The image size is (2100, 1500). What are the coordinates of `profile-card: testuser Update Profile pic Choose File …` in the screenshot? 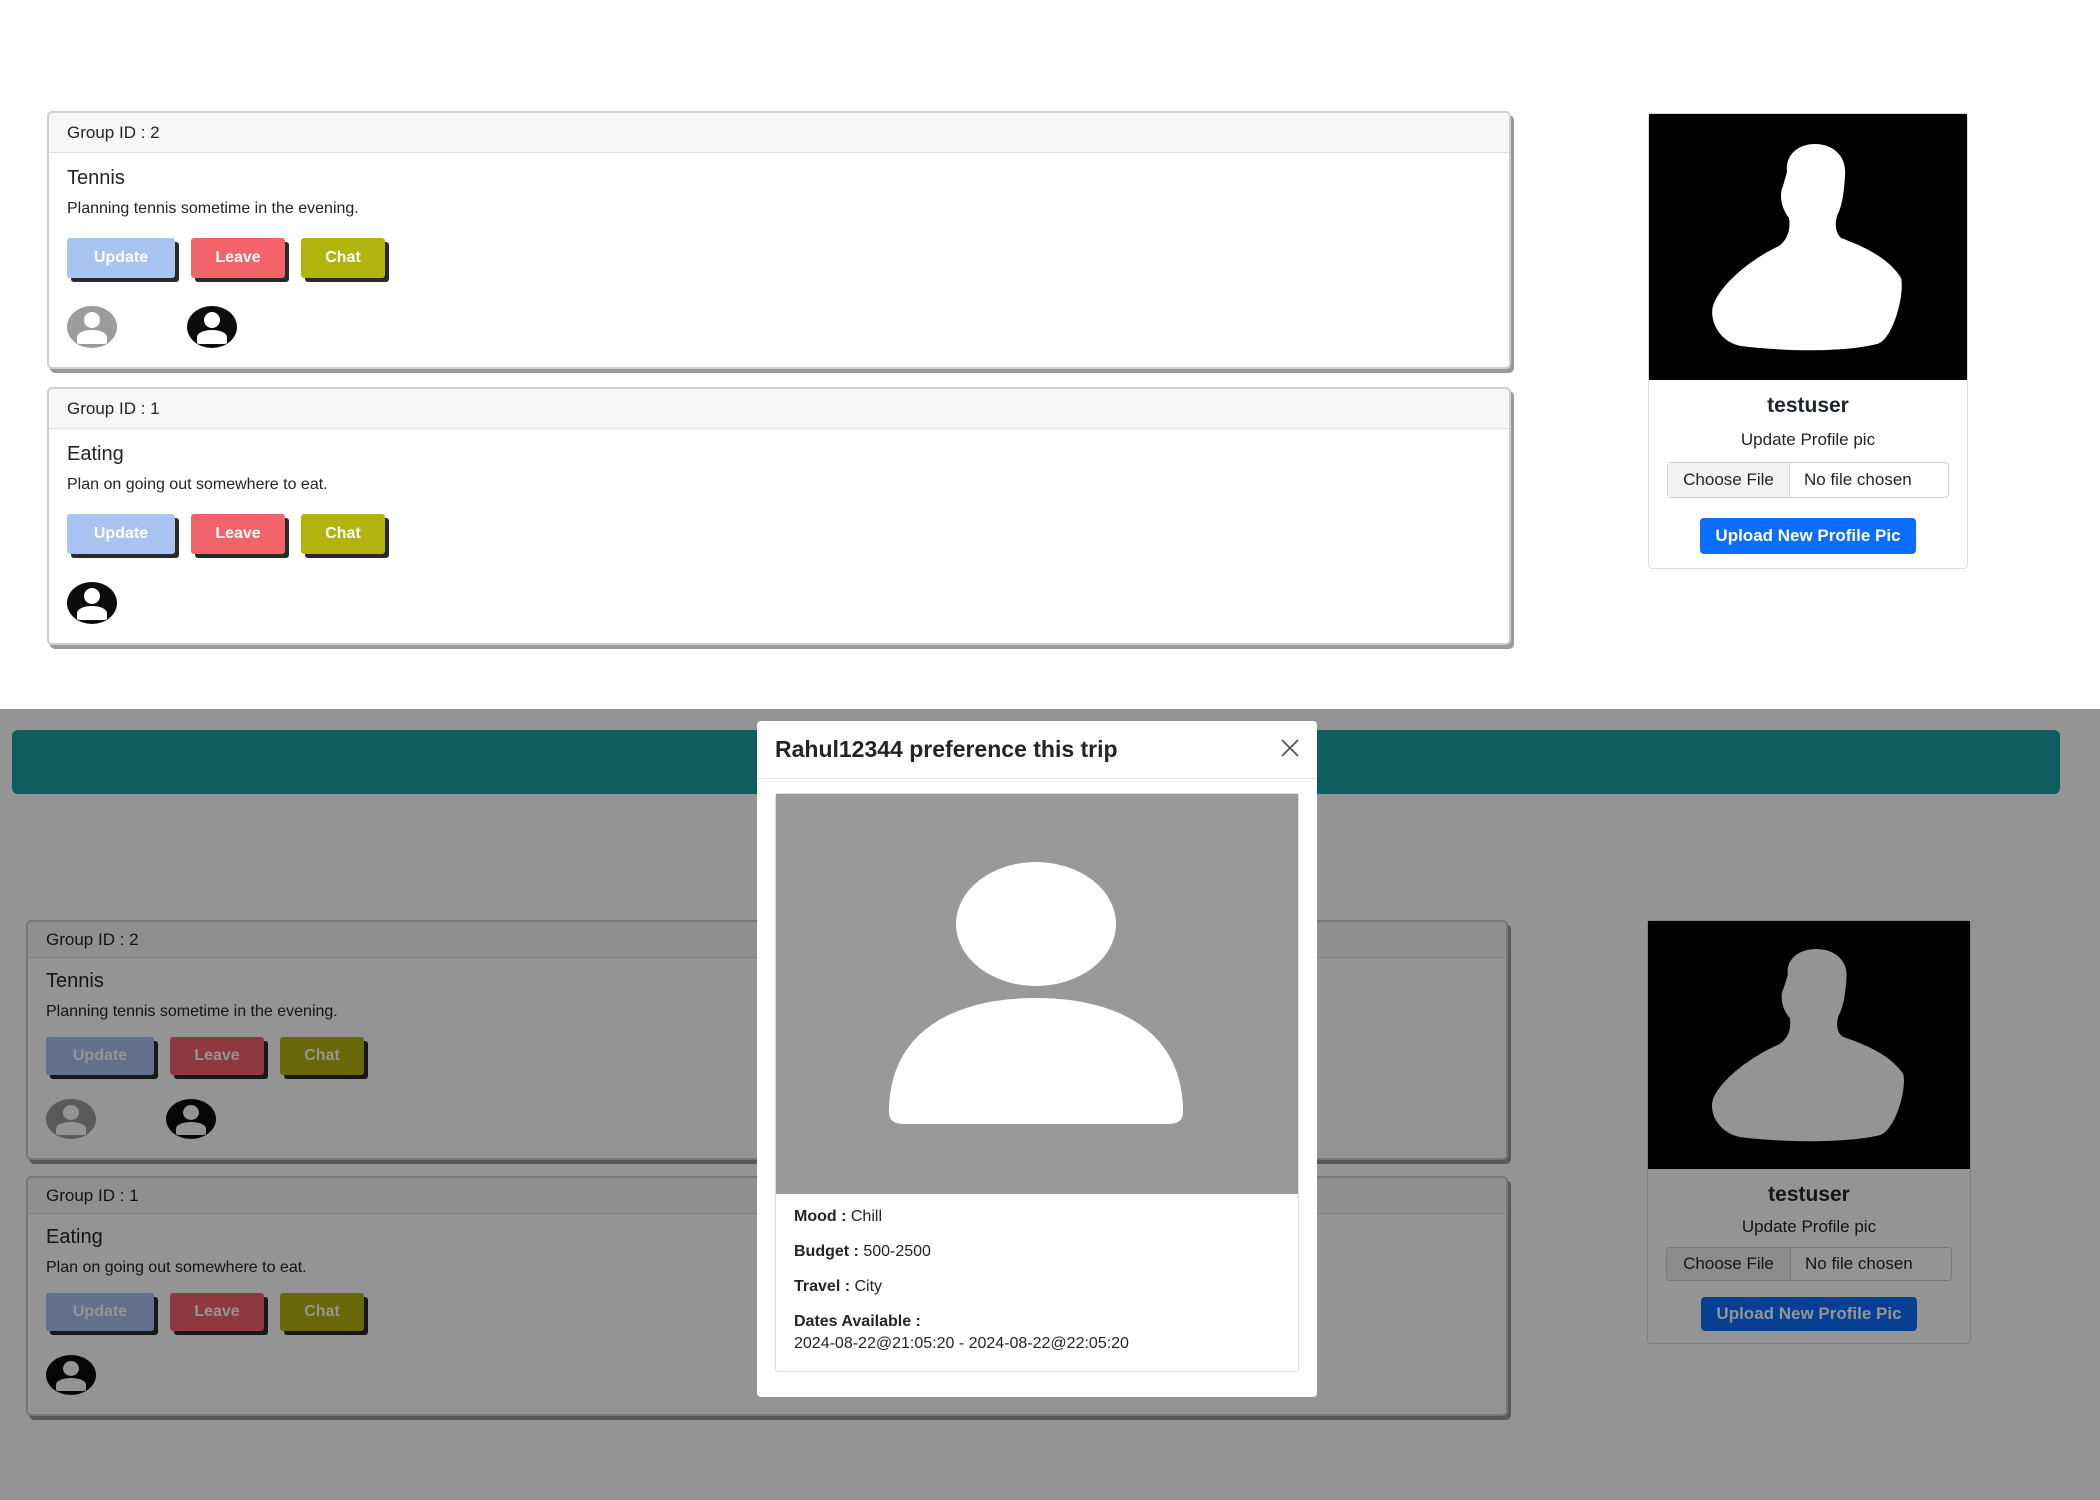 It's located at (1808, 341).